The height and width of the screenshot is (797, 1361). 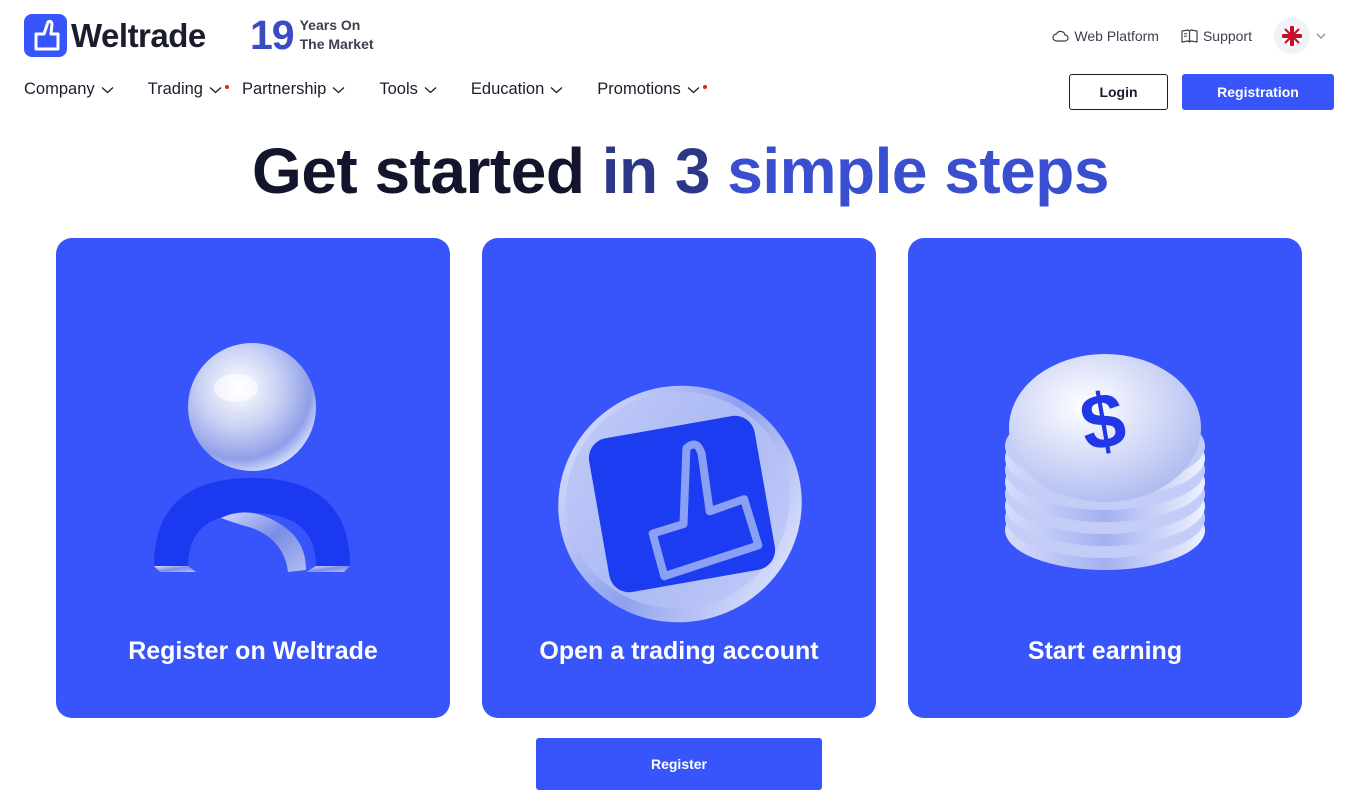 What do you see at coordinates (45, 35) in the screenshot?
I see `weltrade-logo-icon` at bounding box center [45, 35].